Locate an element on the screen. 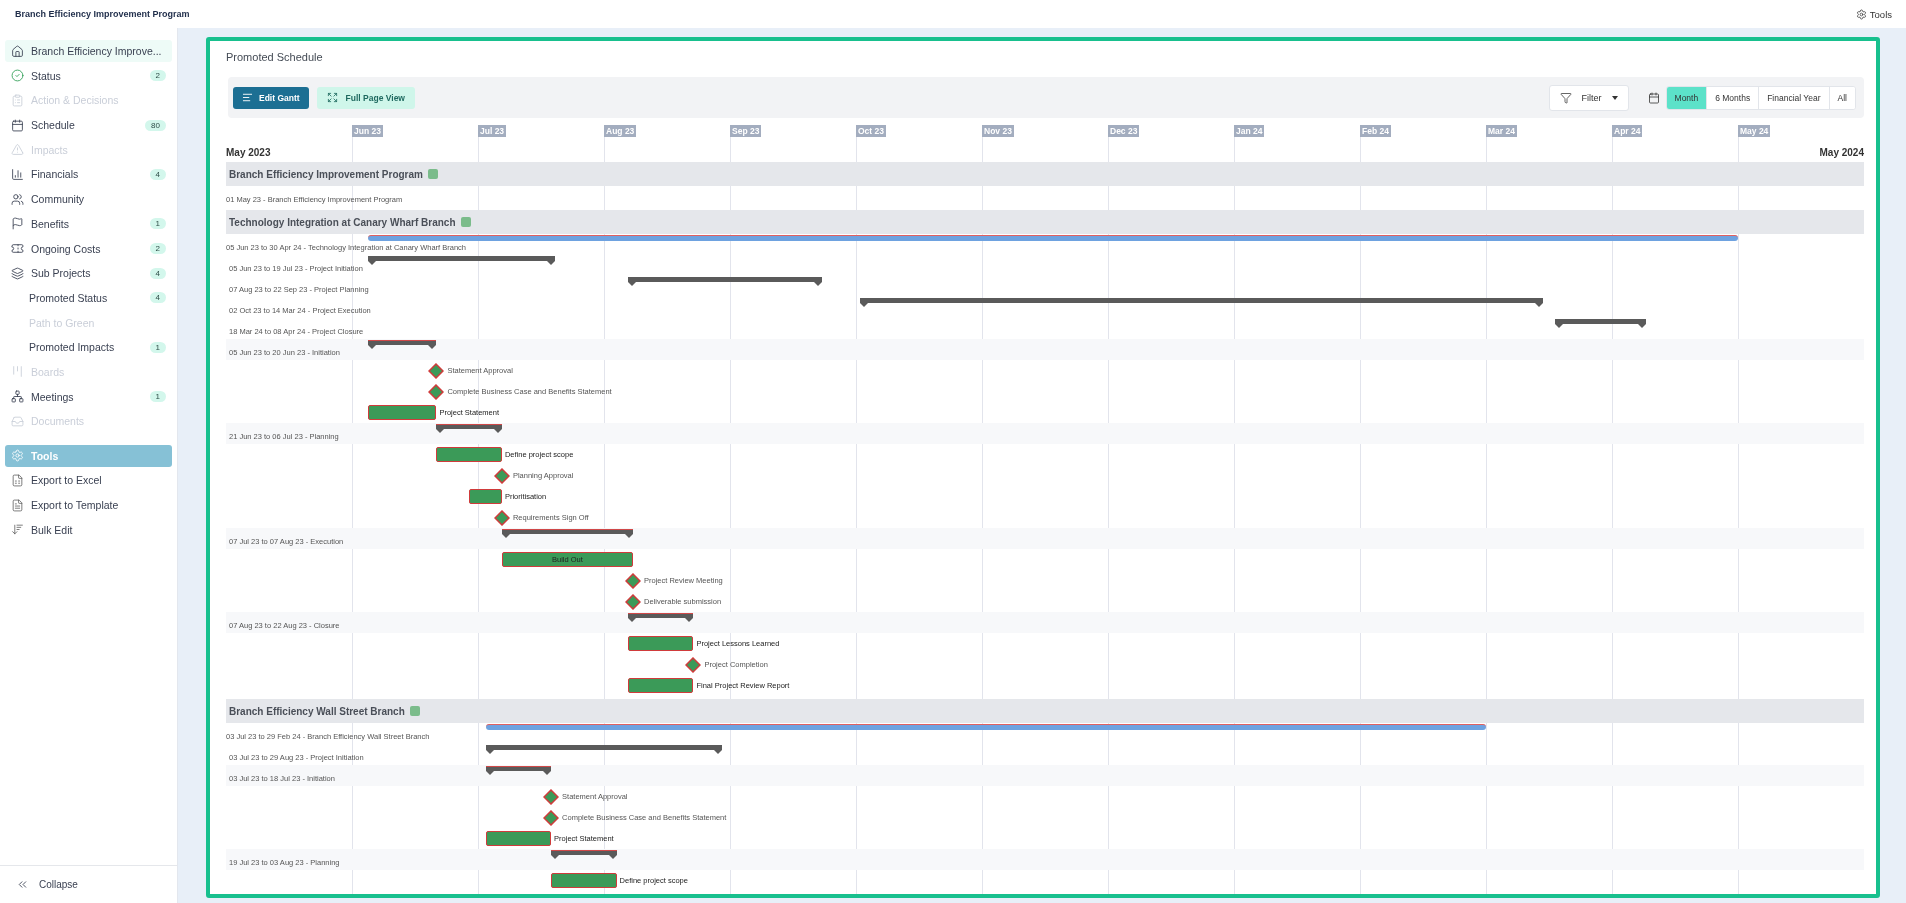  filter-icon is located at coordinates (1565, 97).